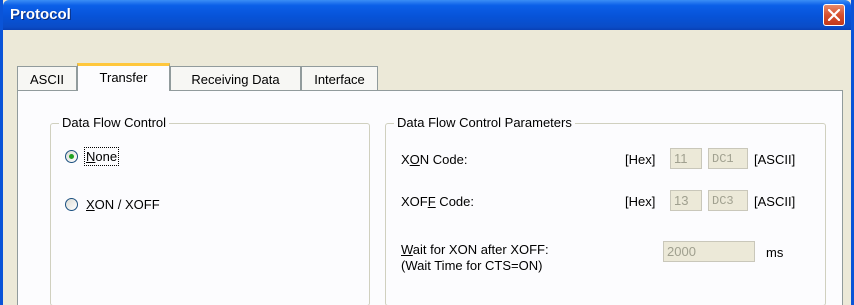 The image size is (854, 305). What do you see at coordinates (686, 158) in the screenshot?
I see `xon-hex-field: 11` at bounding box center [686, 158].